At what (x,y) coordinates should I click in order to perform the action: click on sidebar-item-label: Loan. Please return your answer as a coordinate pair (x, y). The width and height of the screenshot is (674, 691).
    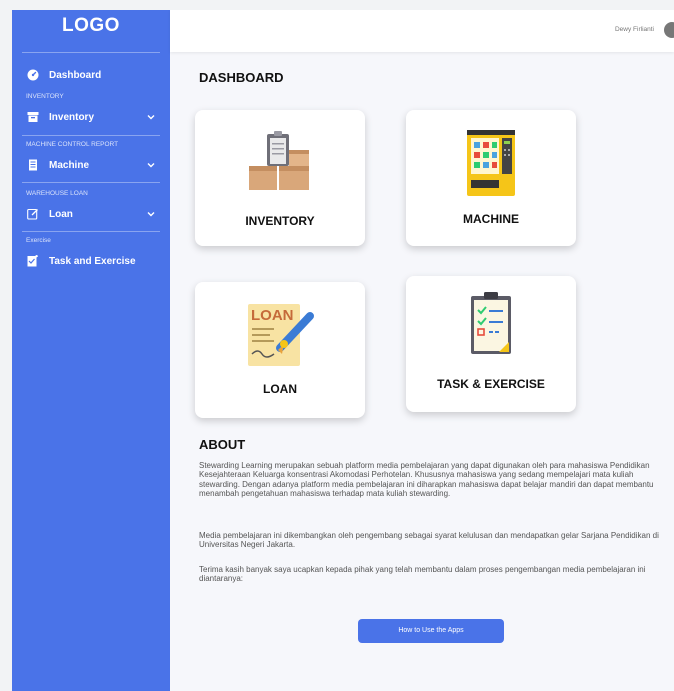
    Looking at the image, I should click on (61, 214).